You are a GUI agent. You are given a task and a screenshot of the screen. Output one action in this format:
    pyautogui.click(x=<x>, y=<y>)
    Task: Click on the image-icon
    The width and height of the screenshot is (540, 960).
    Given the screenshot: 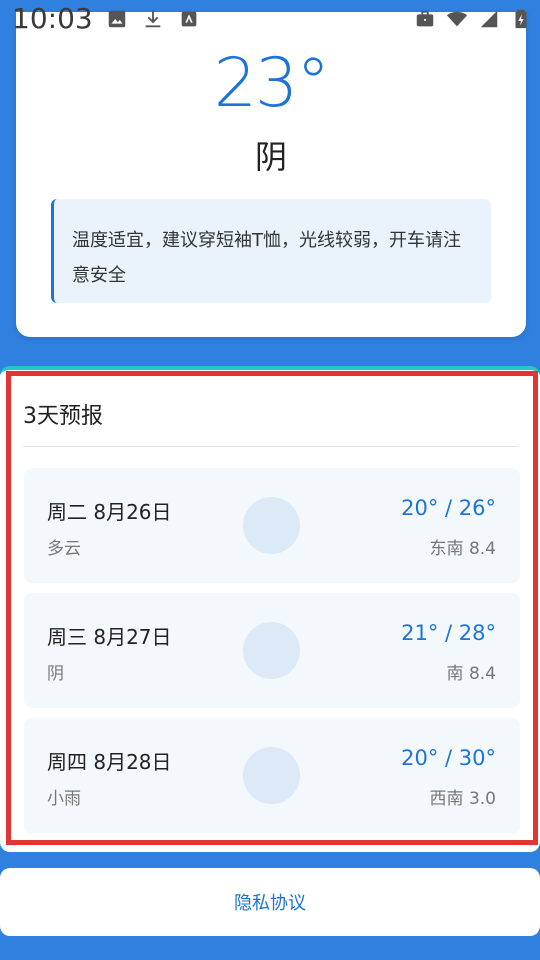 What is the action you would take?
    pyautogui.click(x=117, y=19)
    